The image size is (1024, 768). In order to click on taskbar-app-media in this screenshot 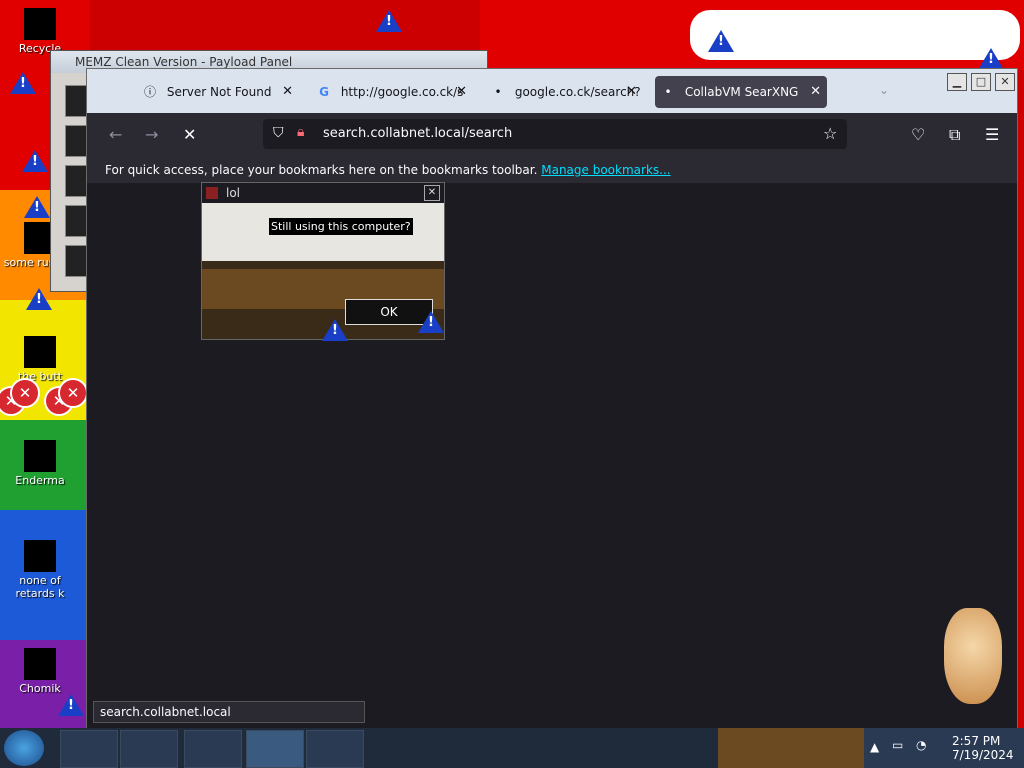, I will do `click(149, 749)`.